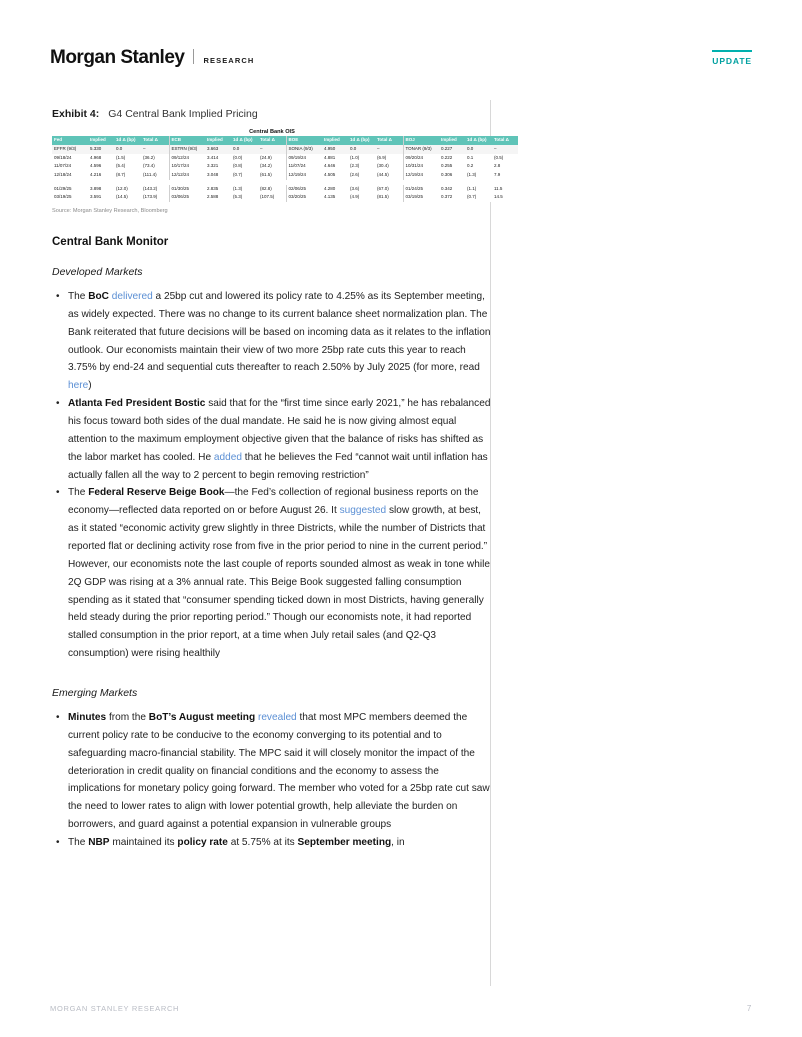 The width and height of the screenshot is (802, 1037). Describe the element at coordinates (401, 1008) in the screenshot. I see `page-footer: MORGAN STANLEY RESEARCH 7` at that location.